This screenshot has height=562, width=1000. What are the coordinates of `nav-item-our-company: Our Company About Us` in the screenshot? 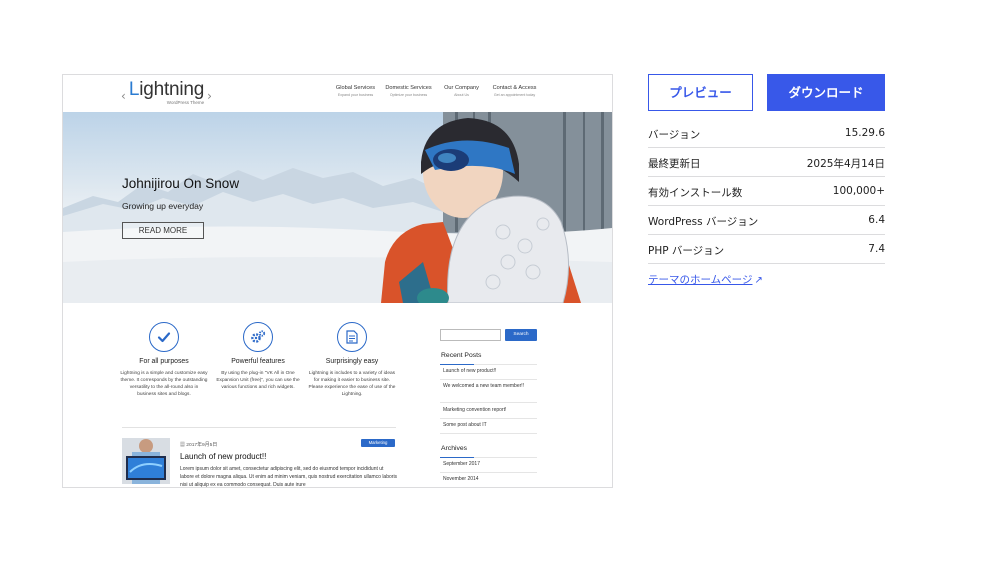 It's located at (461, 91).